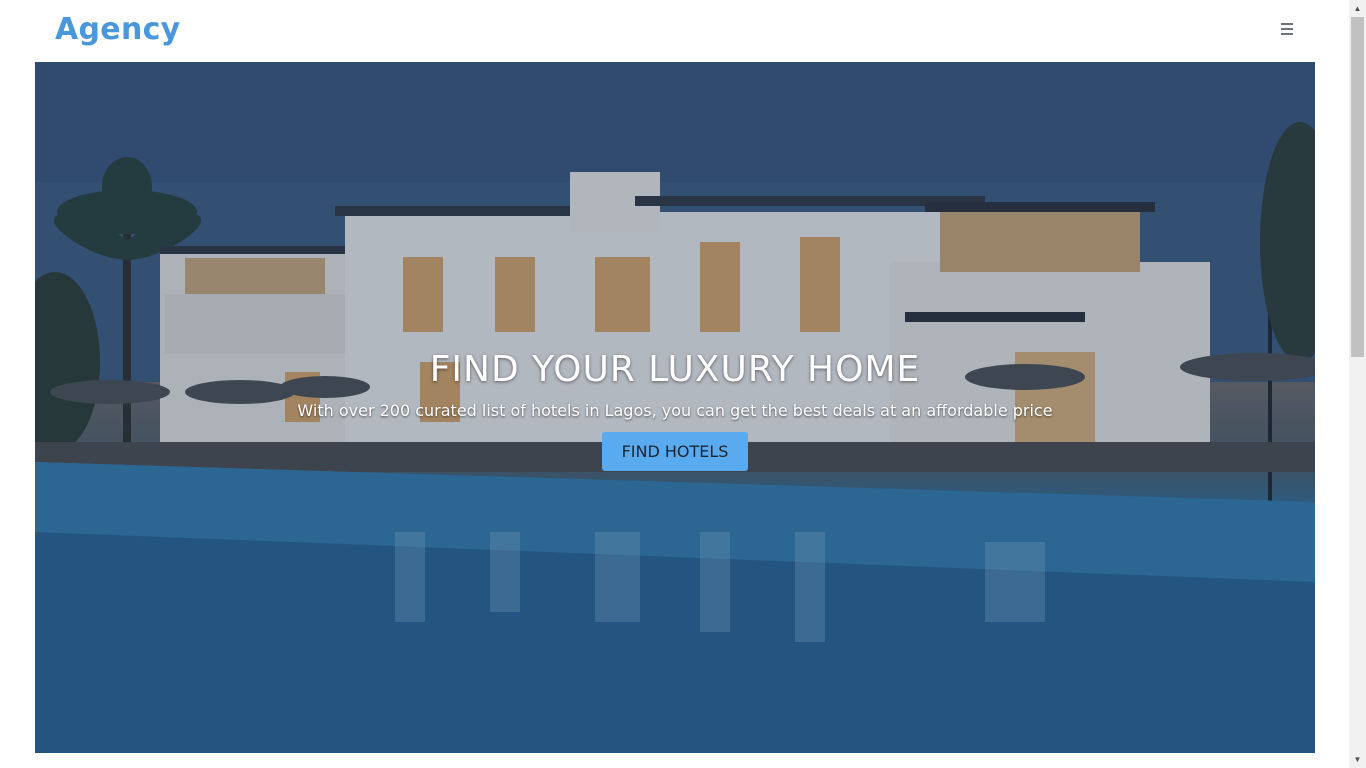 The image size is (1366, 768). I want to click on hamburger-menu-icon, so click(1287, 28).